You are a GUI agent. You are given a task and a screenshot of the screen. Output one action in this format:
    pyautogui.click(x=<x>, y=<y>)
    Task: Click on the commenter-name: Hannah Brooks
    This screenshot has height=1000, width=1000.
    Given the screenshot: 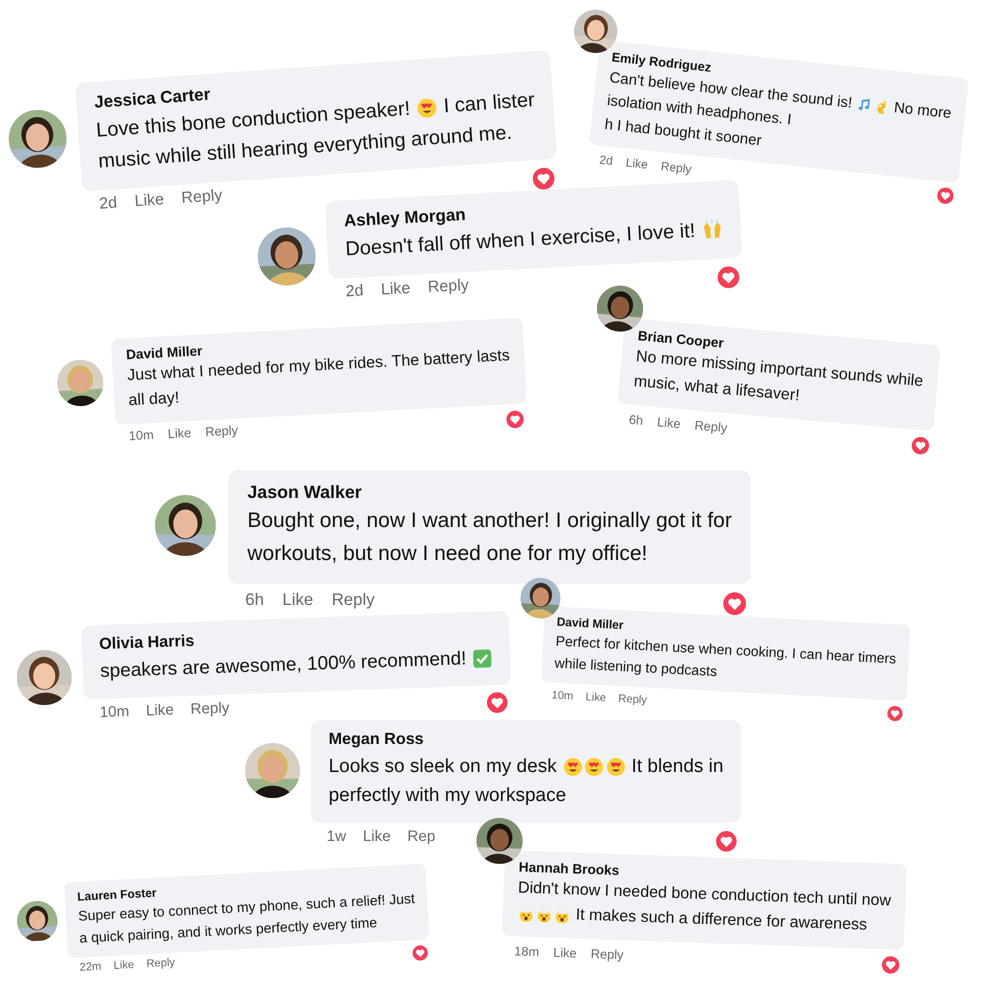 What is the action you would take?
    pyautogui.click(x=569, y=868)
    